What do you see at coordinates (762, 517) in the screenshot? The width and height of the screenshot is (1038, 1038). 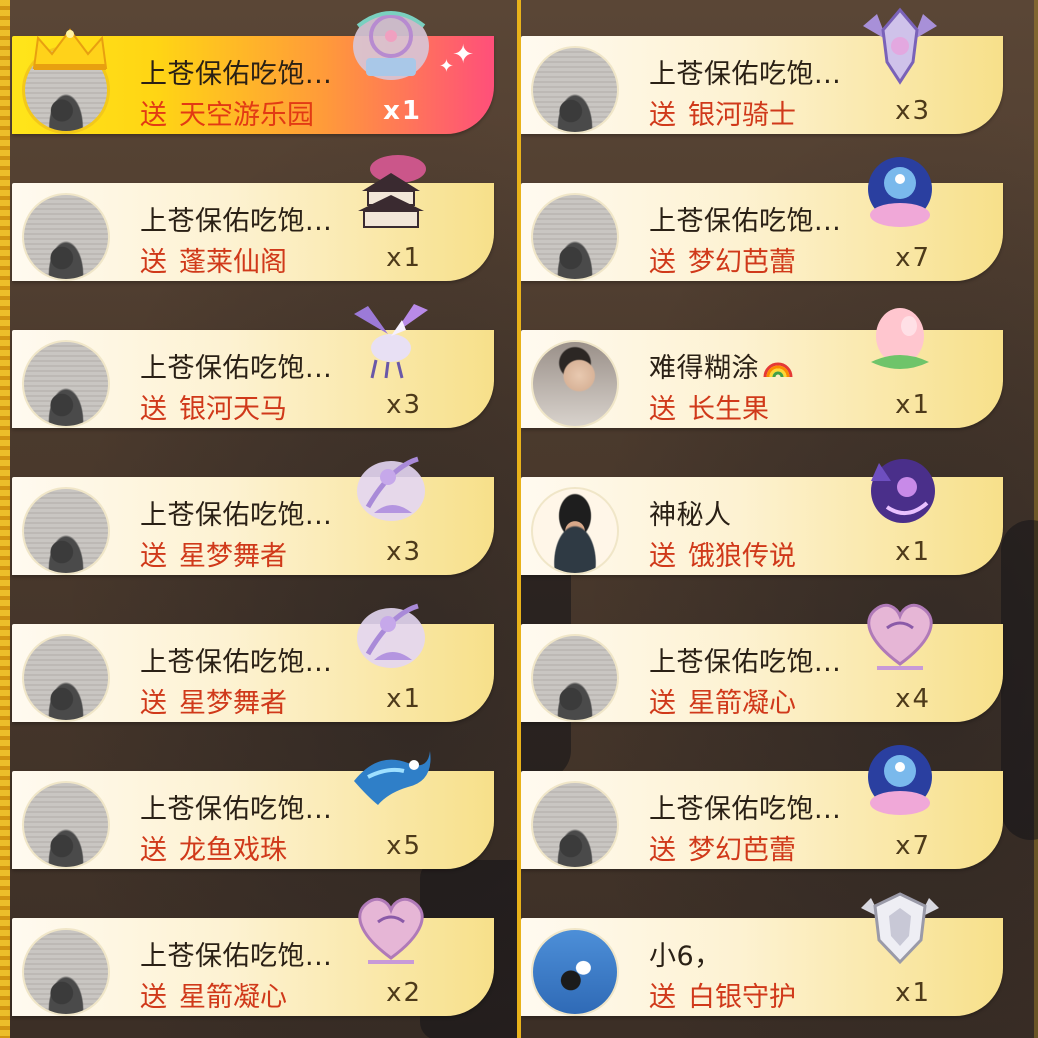 I see `gift-message-row: 神秘人 送饿狼传说 x1` at bounding box center [762, 517].